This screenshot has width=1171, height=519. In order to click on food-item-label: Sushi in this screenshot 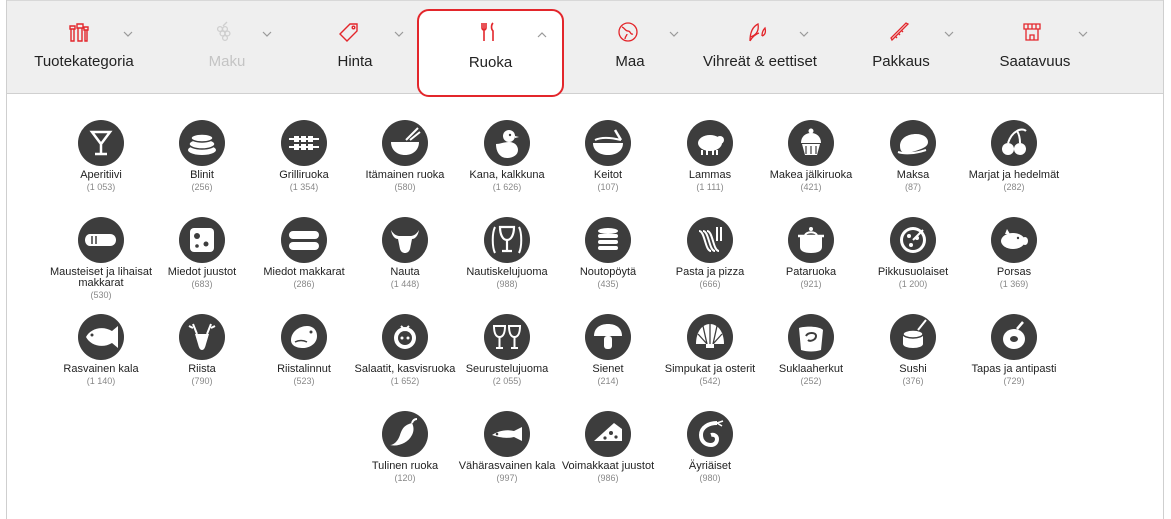, I will do `click(913, 369)`.